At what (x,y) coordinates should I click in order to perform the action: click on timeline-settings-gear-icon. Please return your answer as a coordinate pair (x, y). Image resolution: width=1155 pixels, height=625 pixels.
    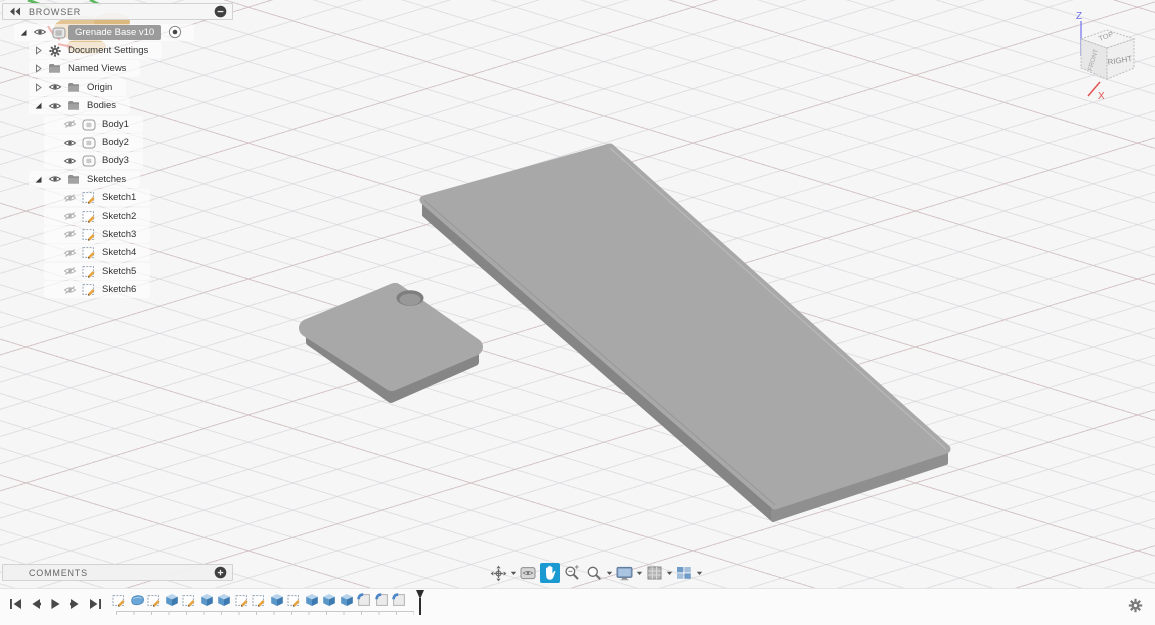
    Looking at the image, I should click on (1135, 608).